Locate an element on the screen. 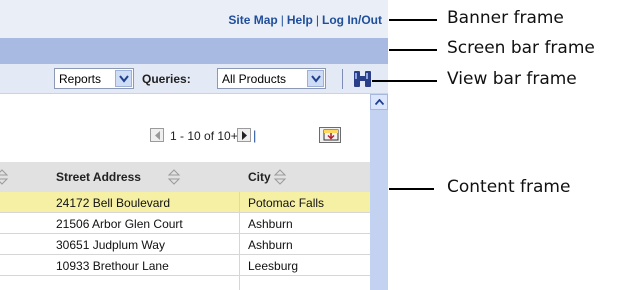 This screenshot has width=635, height=290. column-divider is located at coordinates (239, 241).